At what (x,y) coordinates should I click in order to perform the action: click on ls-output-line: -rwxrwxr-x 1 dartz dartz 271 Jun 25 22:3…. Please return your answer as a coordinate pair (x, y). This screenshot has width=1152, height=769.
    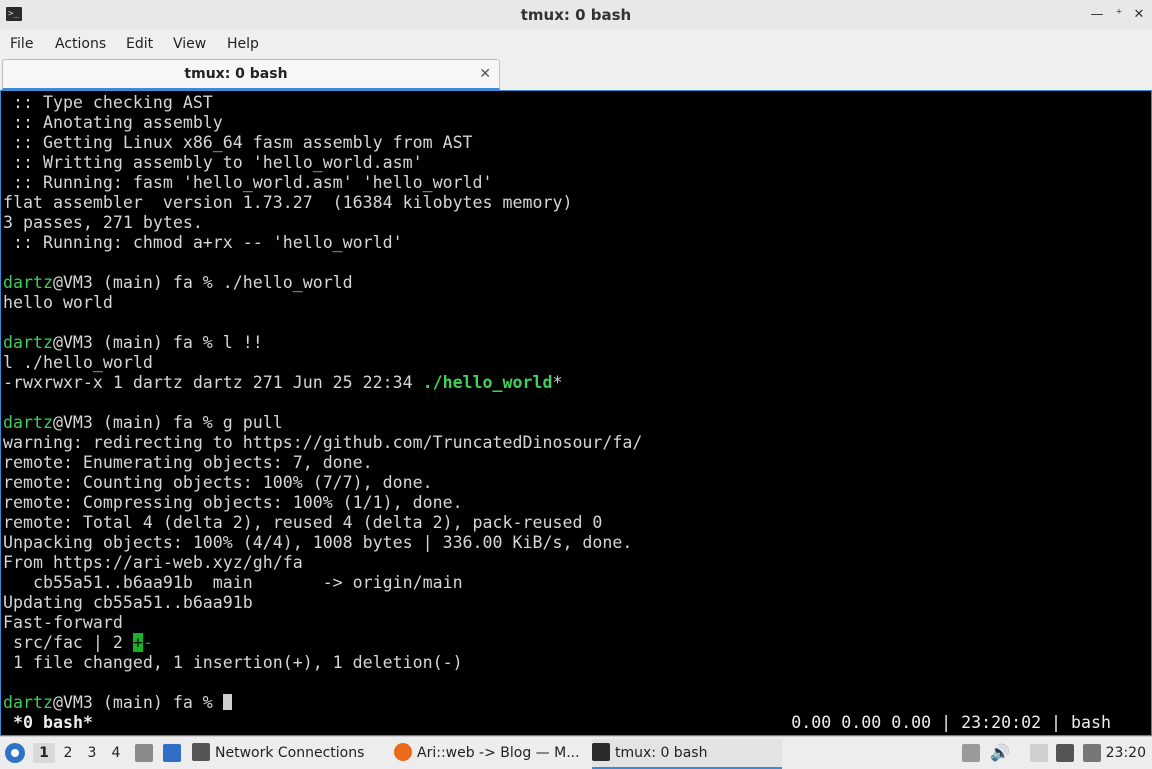
    Looking at the image, I should click on (322, 383).